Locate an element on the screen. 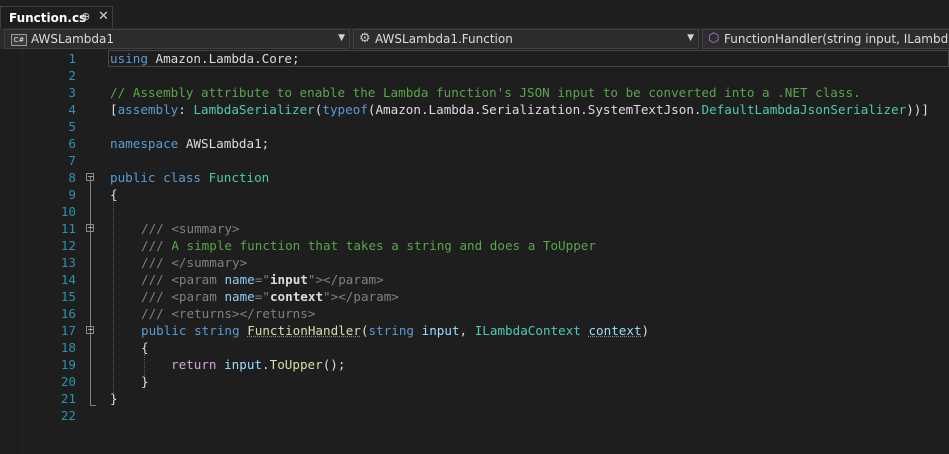 The width and height of the screenshot is (949, 454). code-line: 13 /// </summary> is located at coordinates (474, 262).